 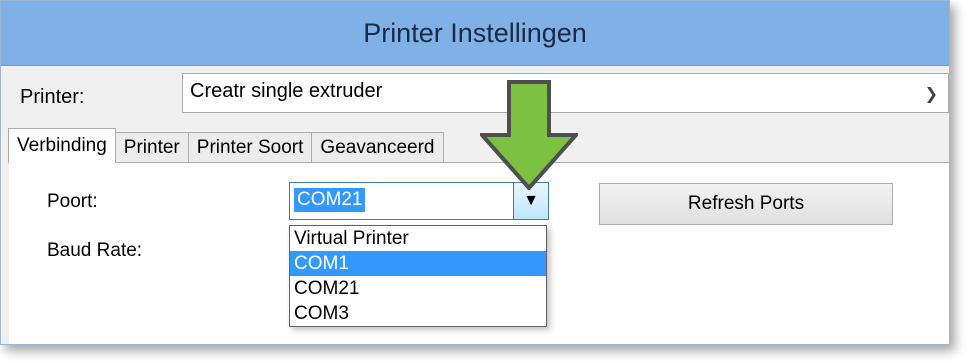 I want to click on tab-printer: Printer, so click(x=151, y=147).